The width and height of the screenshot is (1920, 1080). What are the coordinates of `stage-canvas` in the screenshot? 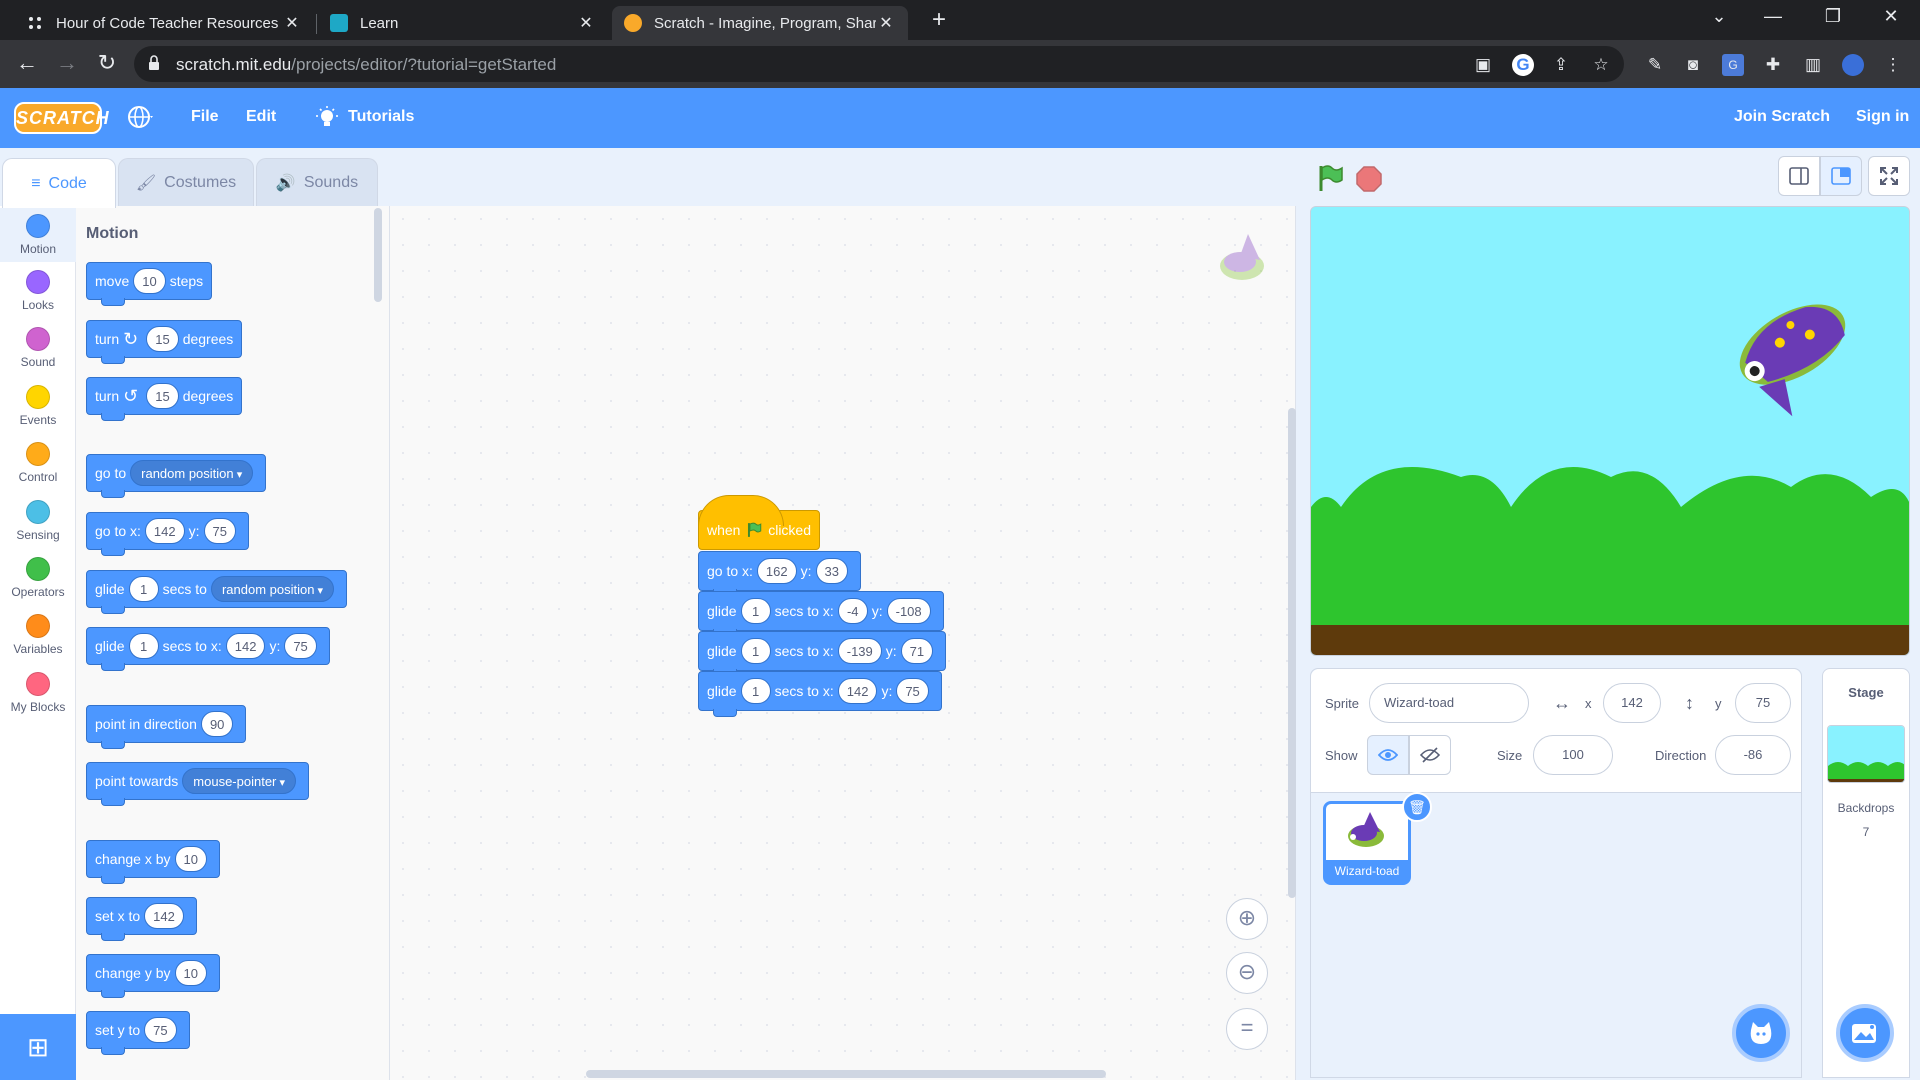 It's located at (1610, 431).